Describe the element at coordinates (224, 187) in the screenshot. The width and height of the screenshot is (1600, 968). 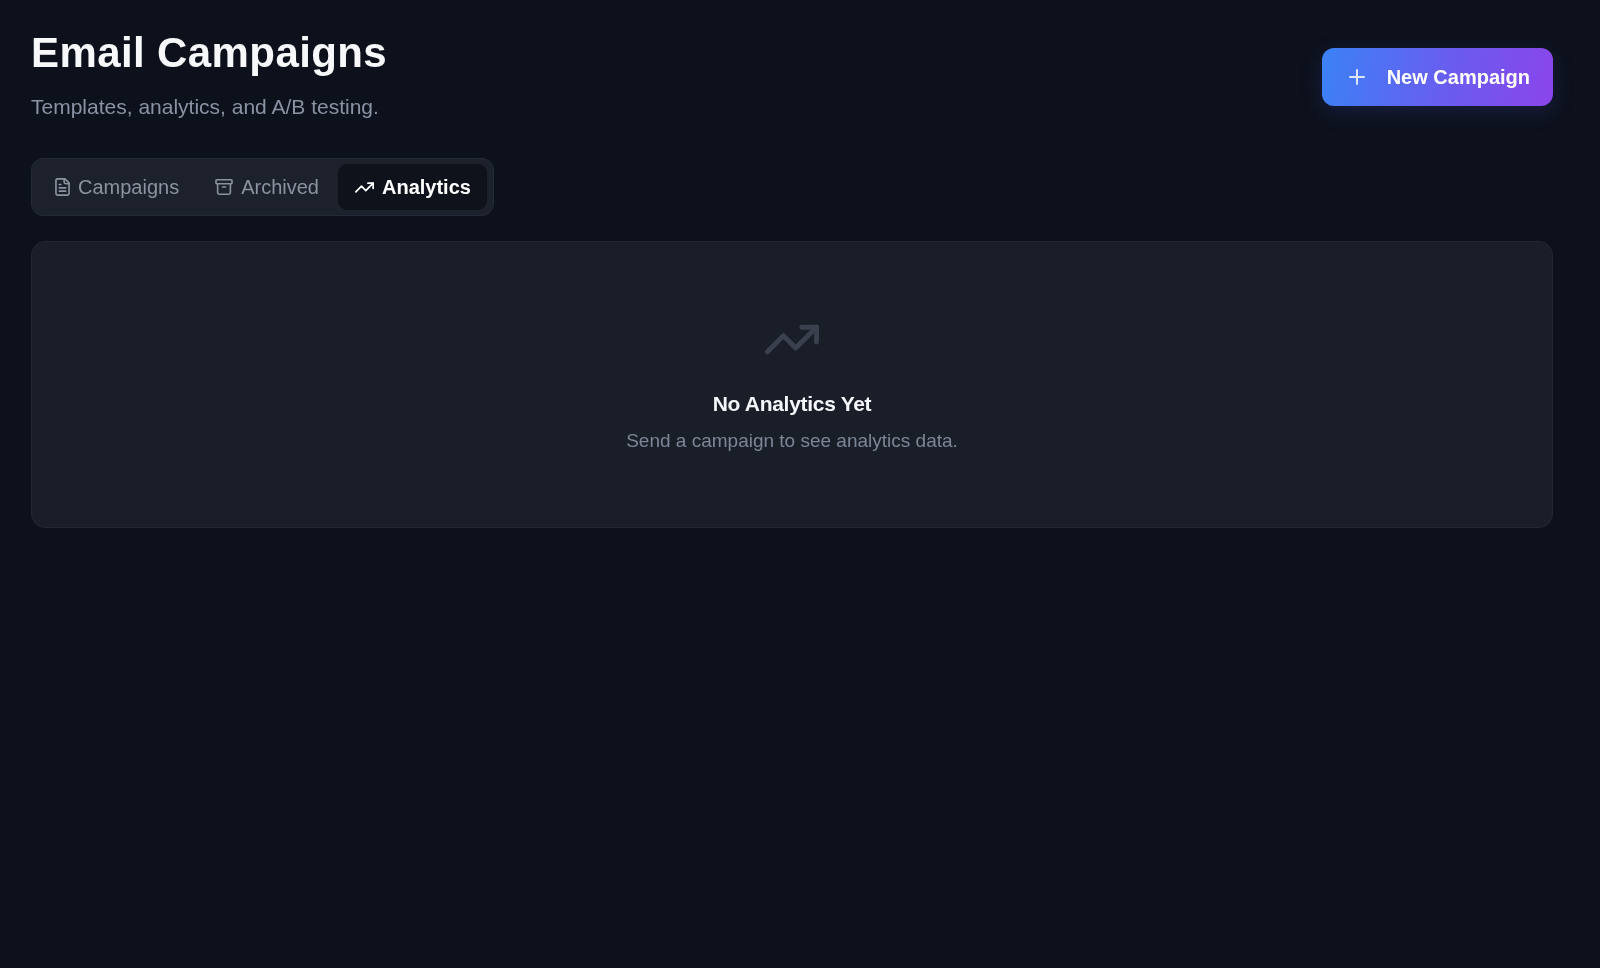
I see `archive-box-icon` at that location.